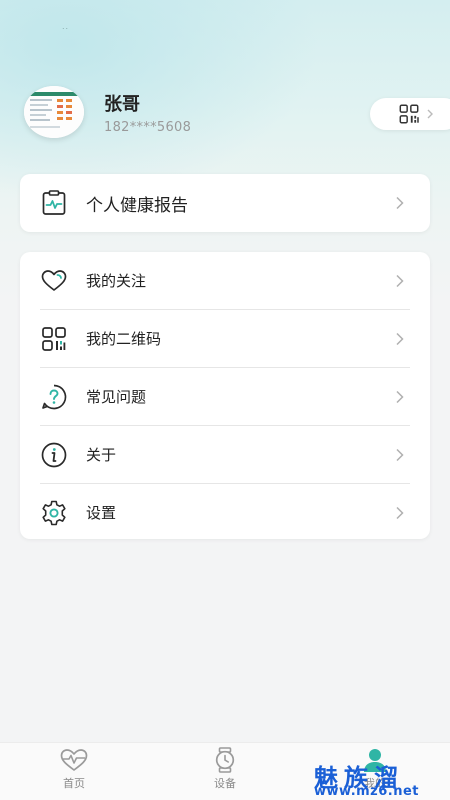  What do you see at coordinates (54, 112) in the screenshot?
I see `avatar` at bounding box center [54, 112].